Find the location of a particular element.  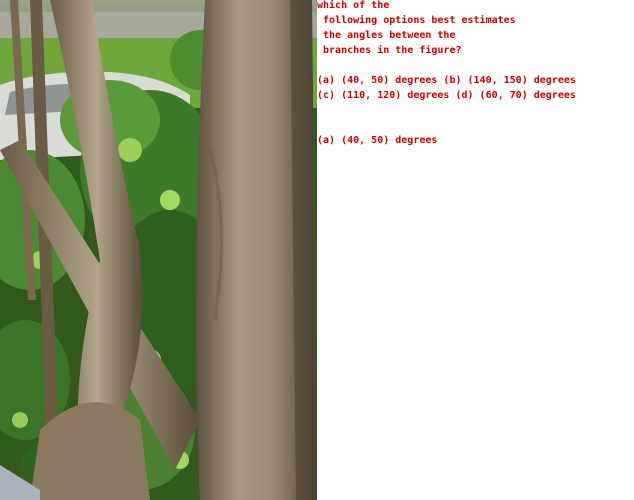

question-line: which of the is located at coordinates (353, 5).